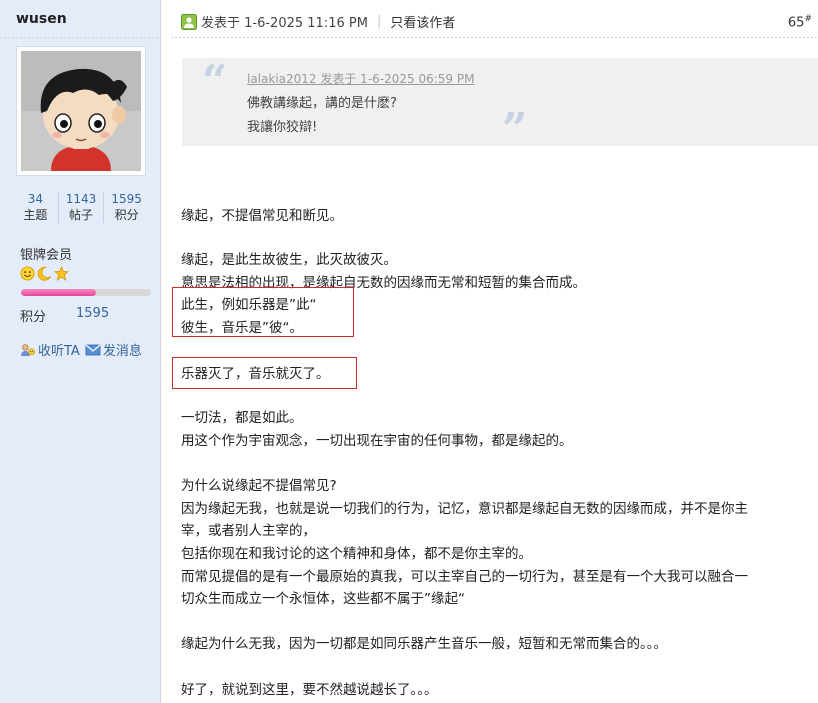 The width and height of the screenshot is (818, 703). I want to click on post-body-line: 彼生，音乐是”彼“。, so click(242, 328).